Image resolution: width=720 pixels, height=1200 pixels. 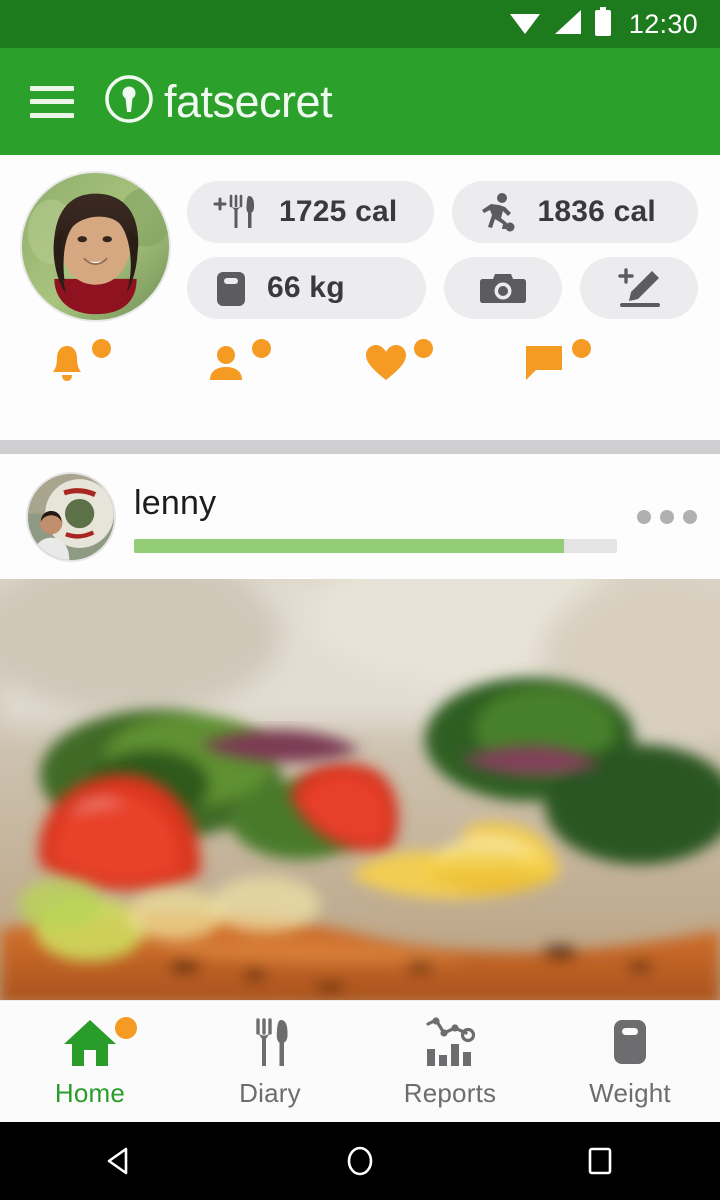 I want to click on brand-name: fatsecret, so click(x=248, y=101).